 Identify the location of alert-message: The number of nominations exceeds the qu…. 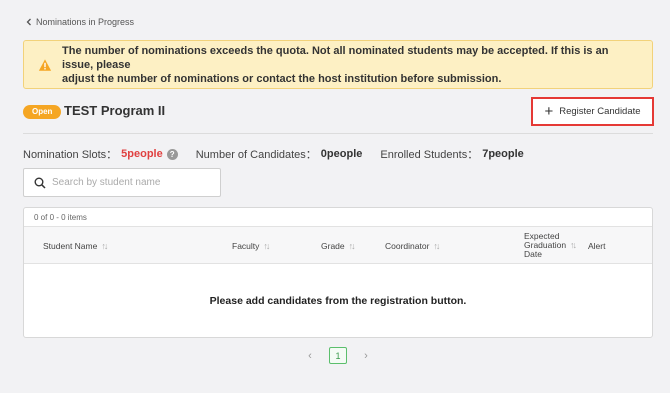
(351, 65).